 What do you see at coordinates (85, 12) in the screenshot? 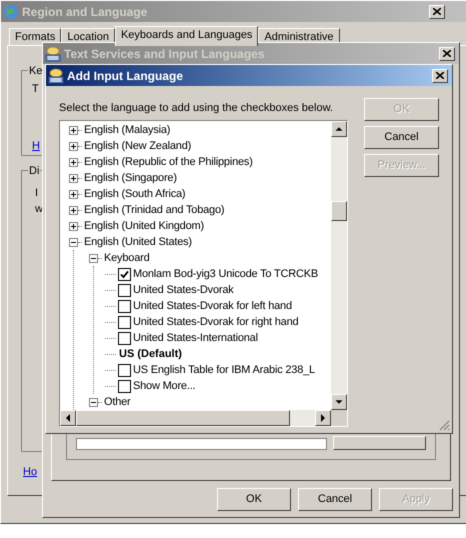
I see `window-title: Region and Language` at bounding box center [85, 12].